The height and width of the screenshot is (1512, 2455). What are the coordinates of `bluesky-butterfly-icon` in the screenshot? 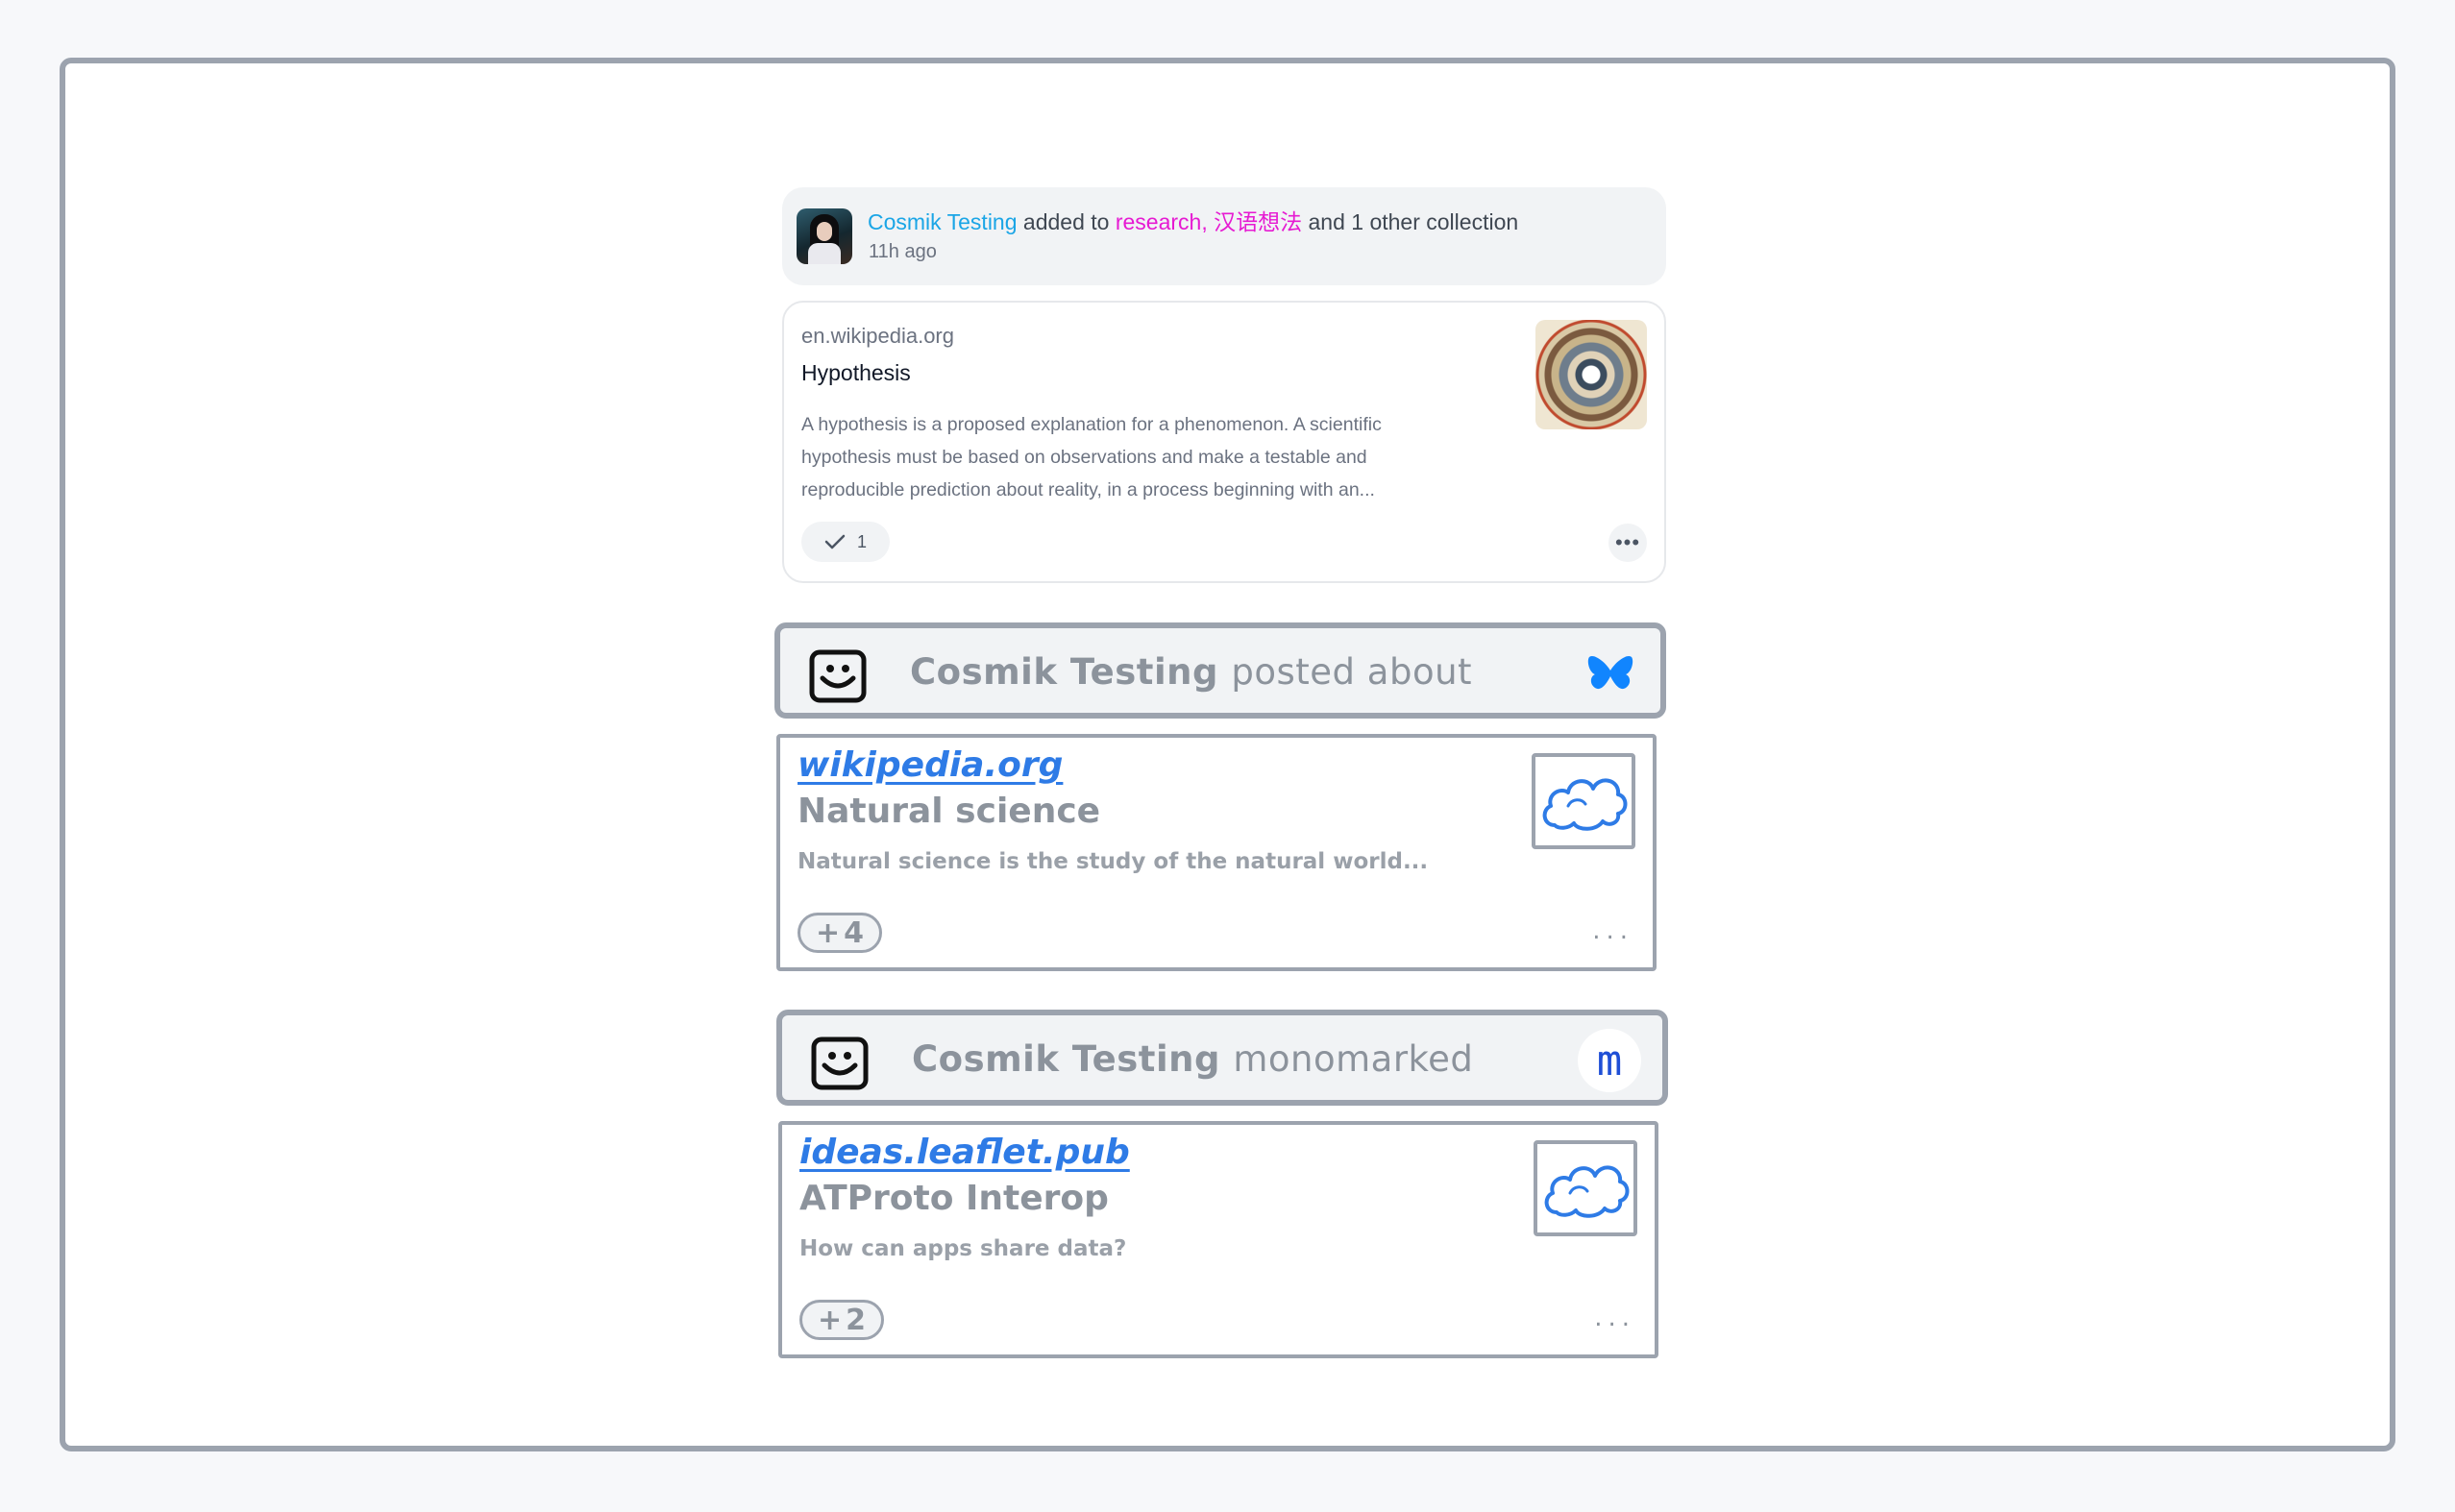 It's located at (1610, 673).